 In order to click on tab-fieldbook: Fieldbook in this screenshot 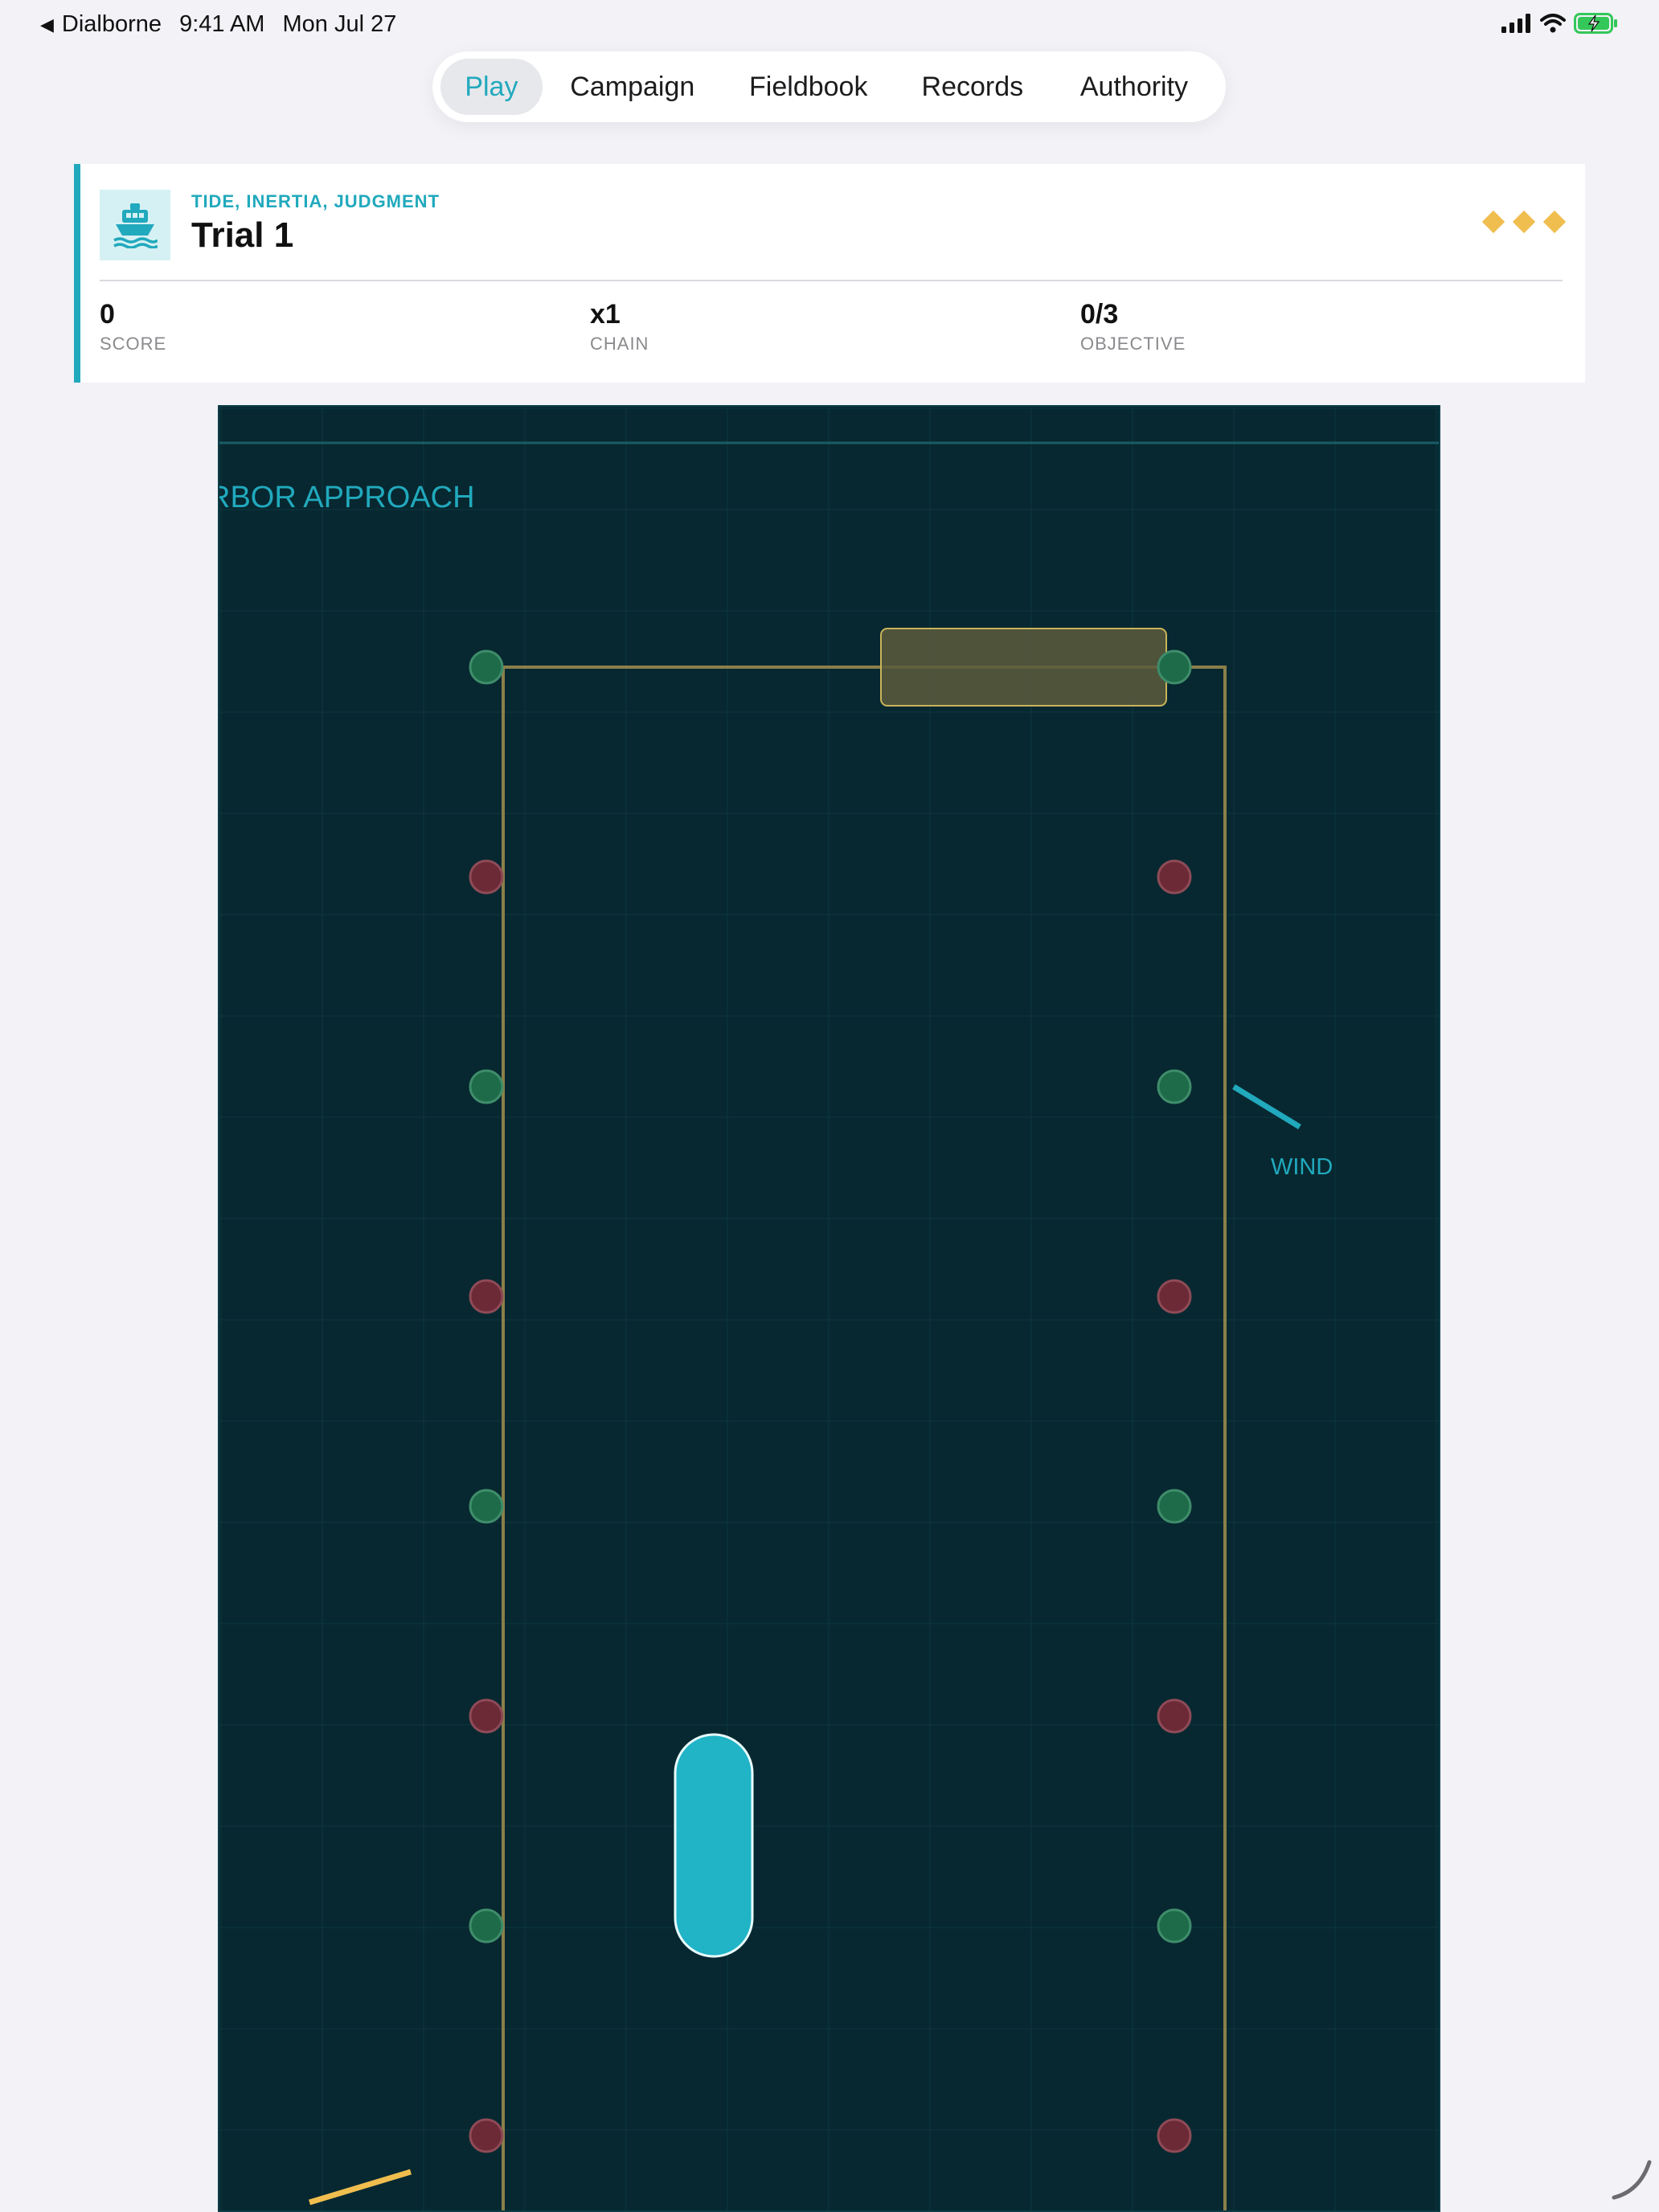, I will do `click(809, 87)`.